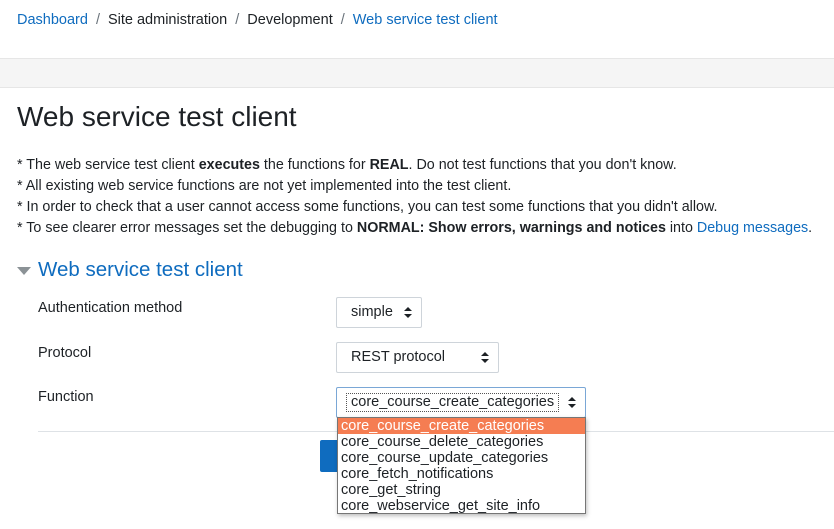 Image resolution: width=834 pixels, height=529 pixels. I want to click on page-header-band, so click(417, 73).